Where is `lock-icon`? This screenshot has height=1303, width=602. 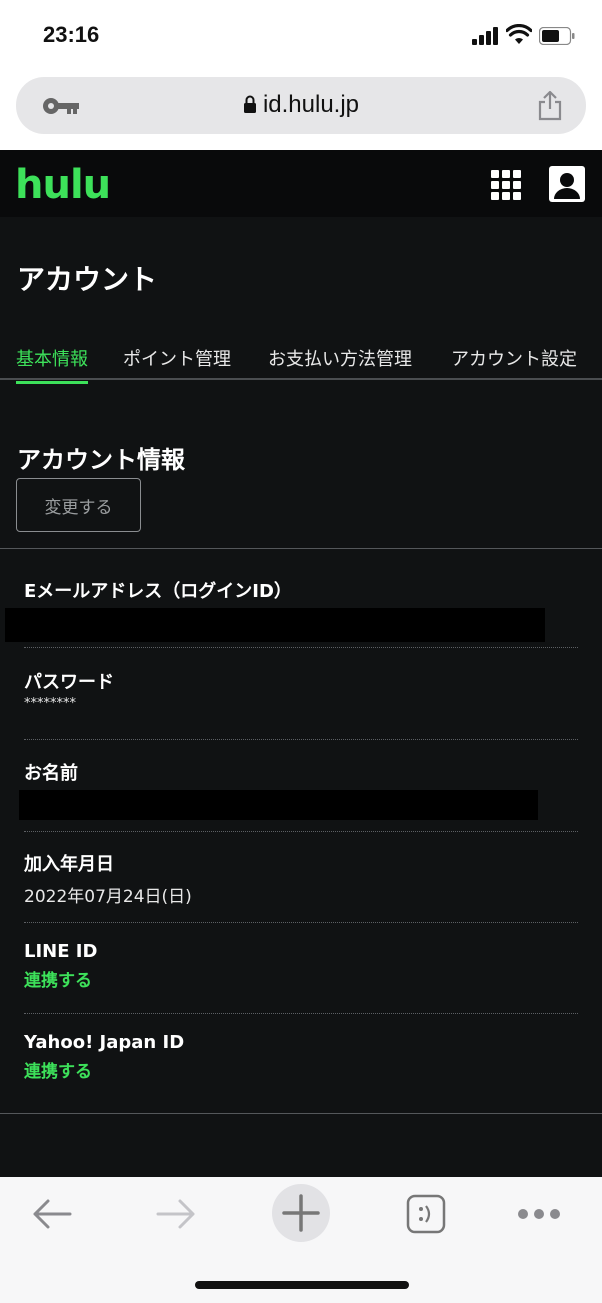 lock-icon is located at coordinates (249, 104).